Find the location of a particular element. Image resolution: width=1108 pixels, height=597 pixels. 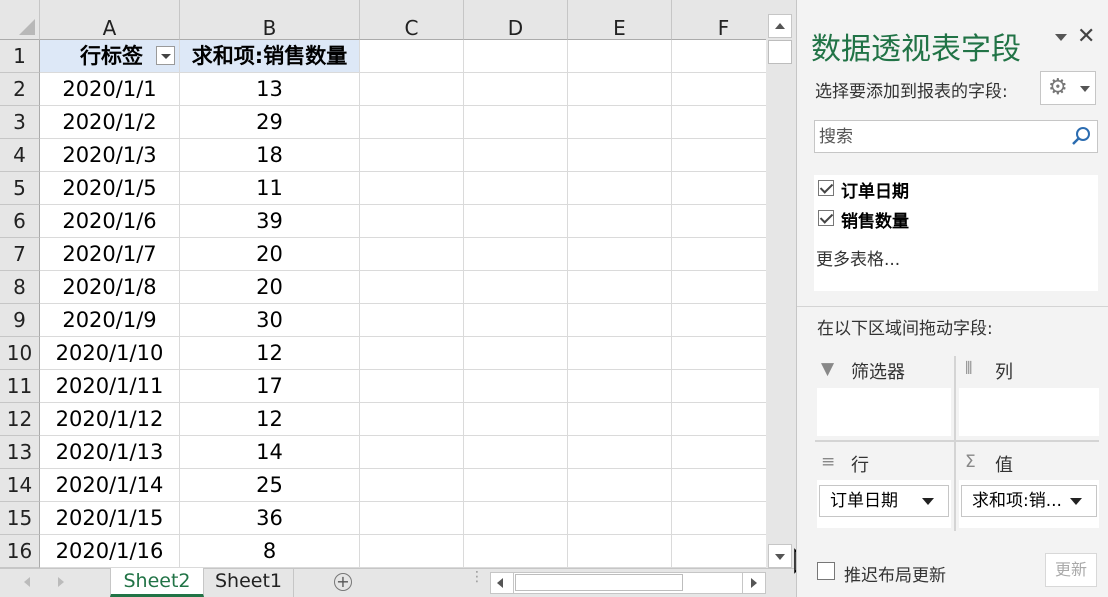

row-header: 2 is located at coordinates (20, 89).